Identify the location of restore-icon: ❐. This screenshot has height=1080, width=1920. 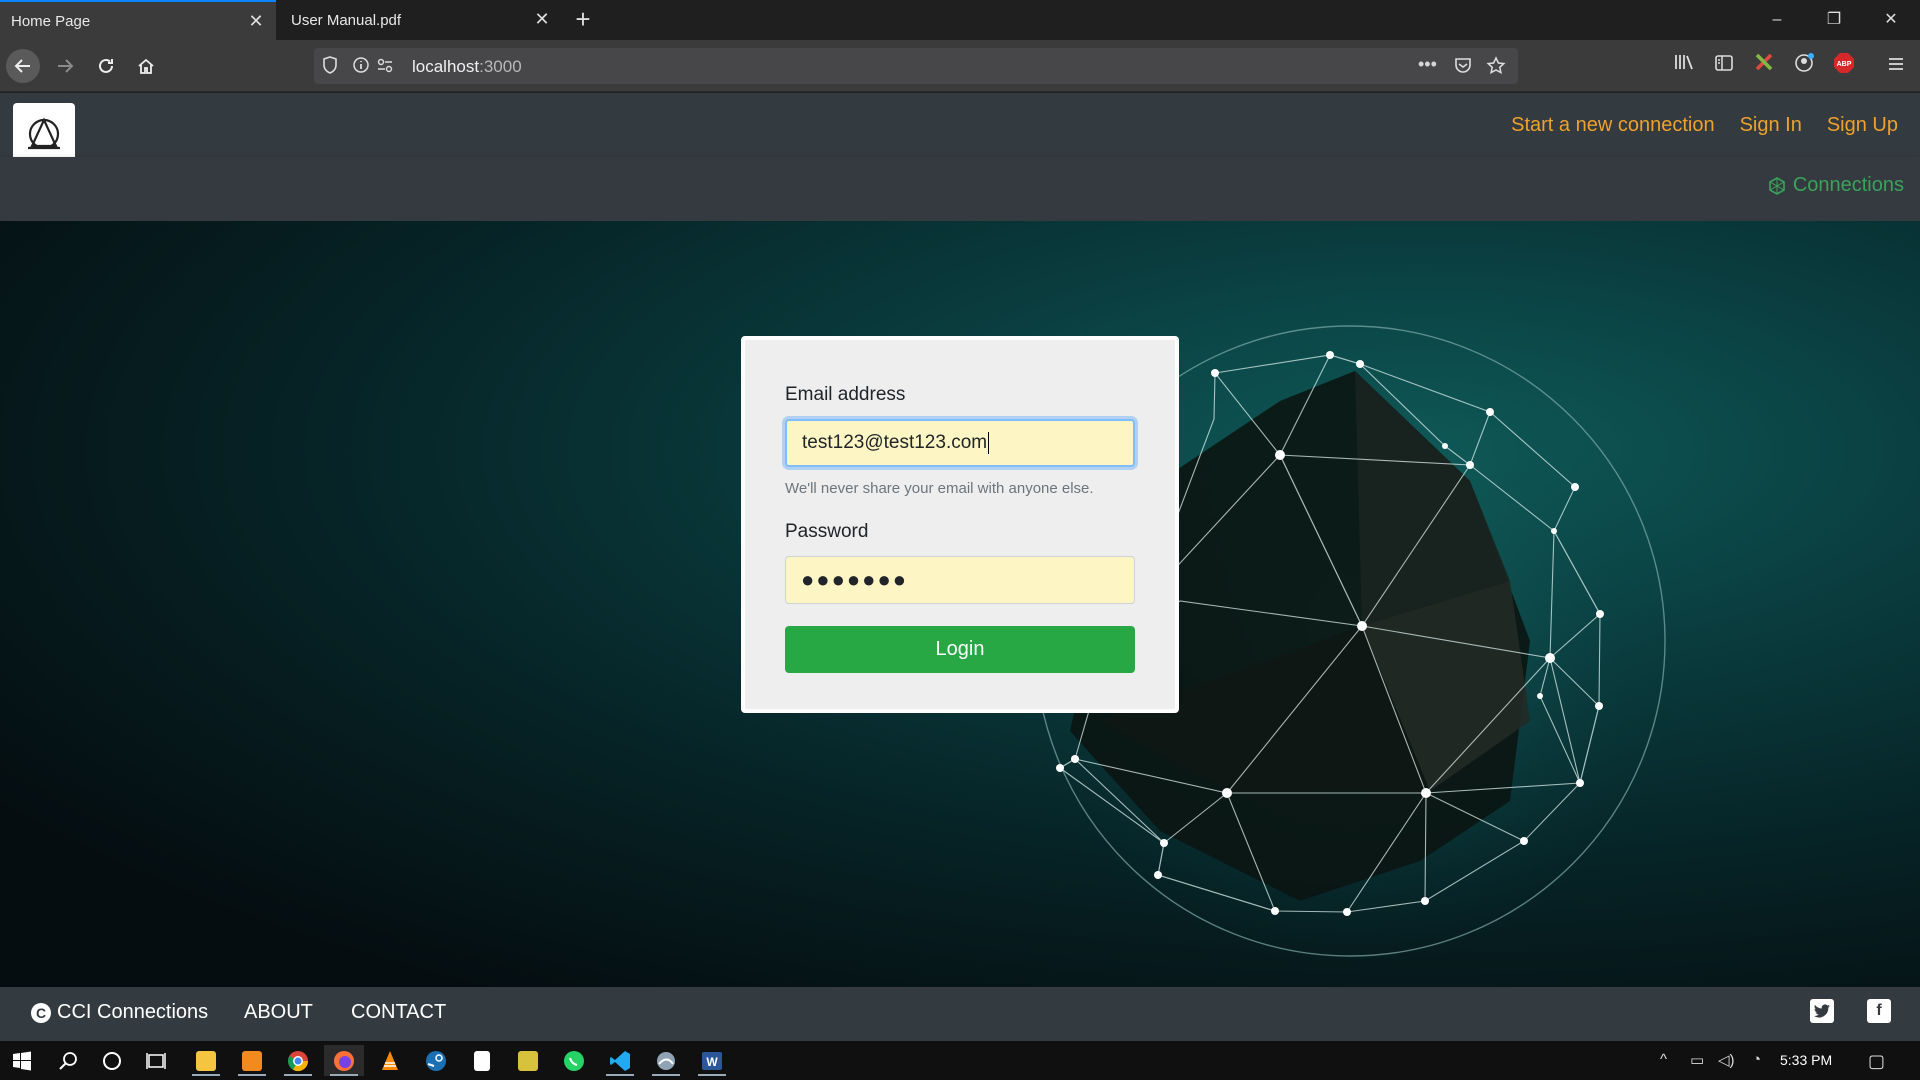
(1834, 20).